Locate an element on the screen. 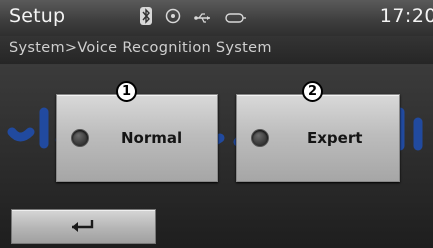  return-arrow-icon is located at coordinates (83, 228).